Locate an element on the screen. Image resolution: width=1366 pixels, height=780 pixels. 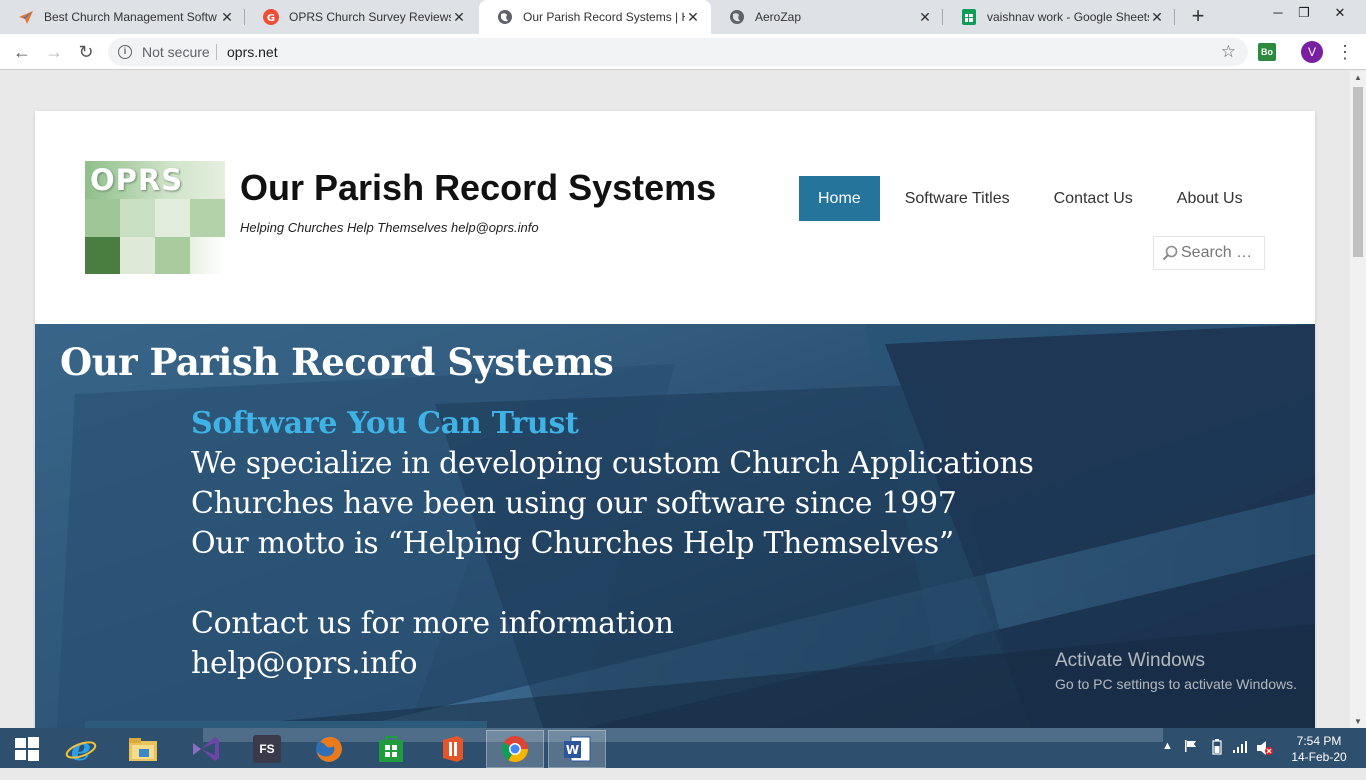
fs-app-icon: FS is located at coordinates (267, 749).